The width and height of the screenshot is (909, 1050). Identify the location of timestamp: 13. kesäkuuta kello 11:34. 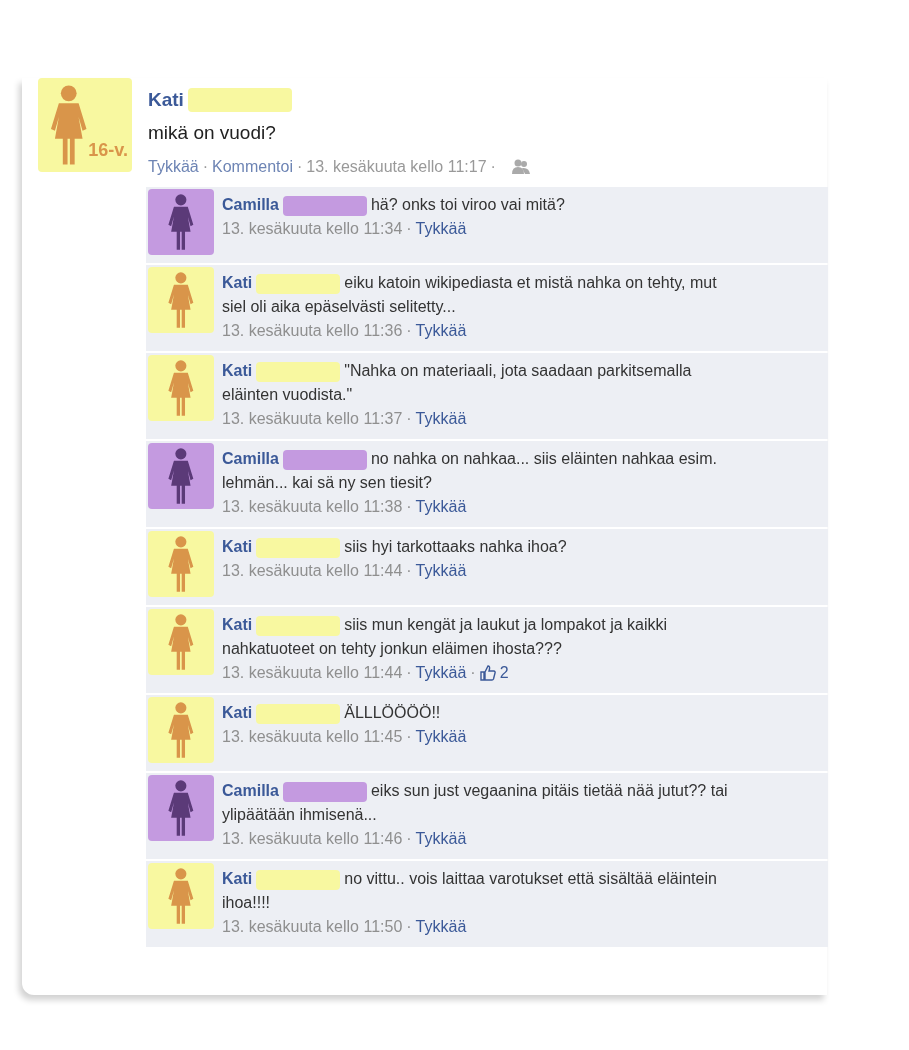
(312, 229).